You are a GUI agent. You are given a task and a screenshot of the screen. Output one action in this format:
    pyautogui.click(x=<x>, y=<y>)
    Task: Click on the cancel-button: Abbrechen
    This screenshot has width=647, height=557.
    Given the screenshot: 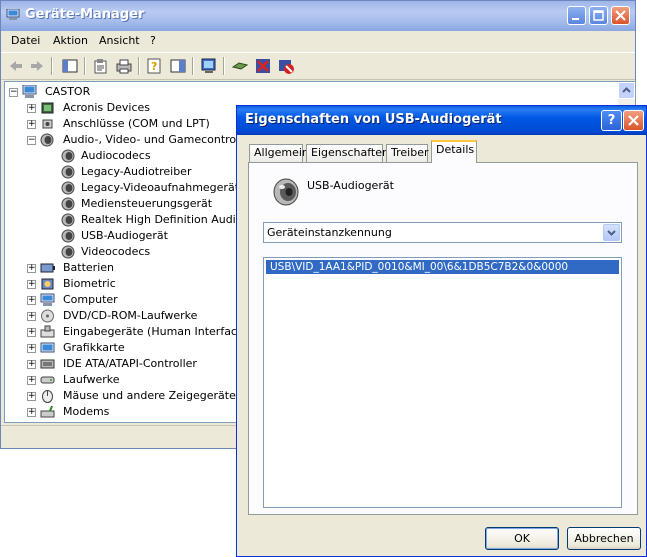 What is the action you would take?
    pyautogui.click(x=604, y=538)
    